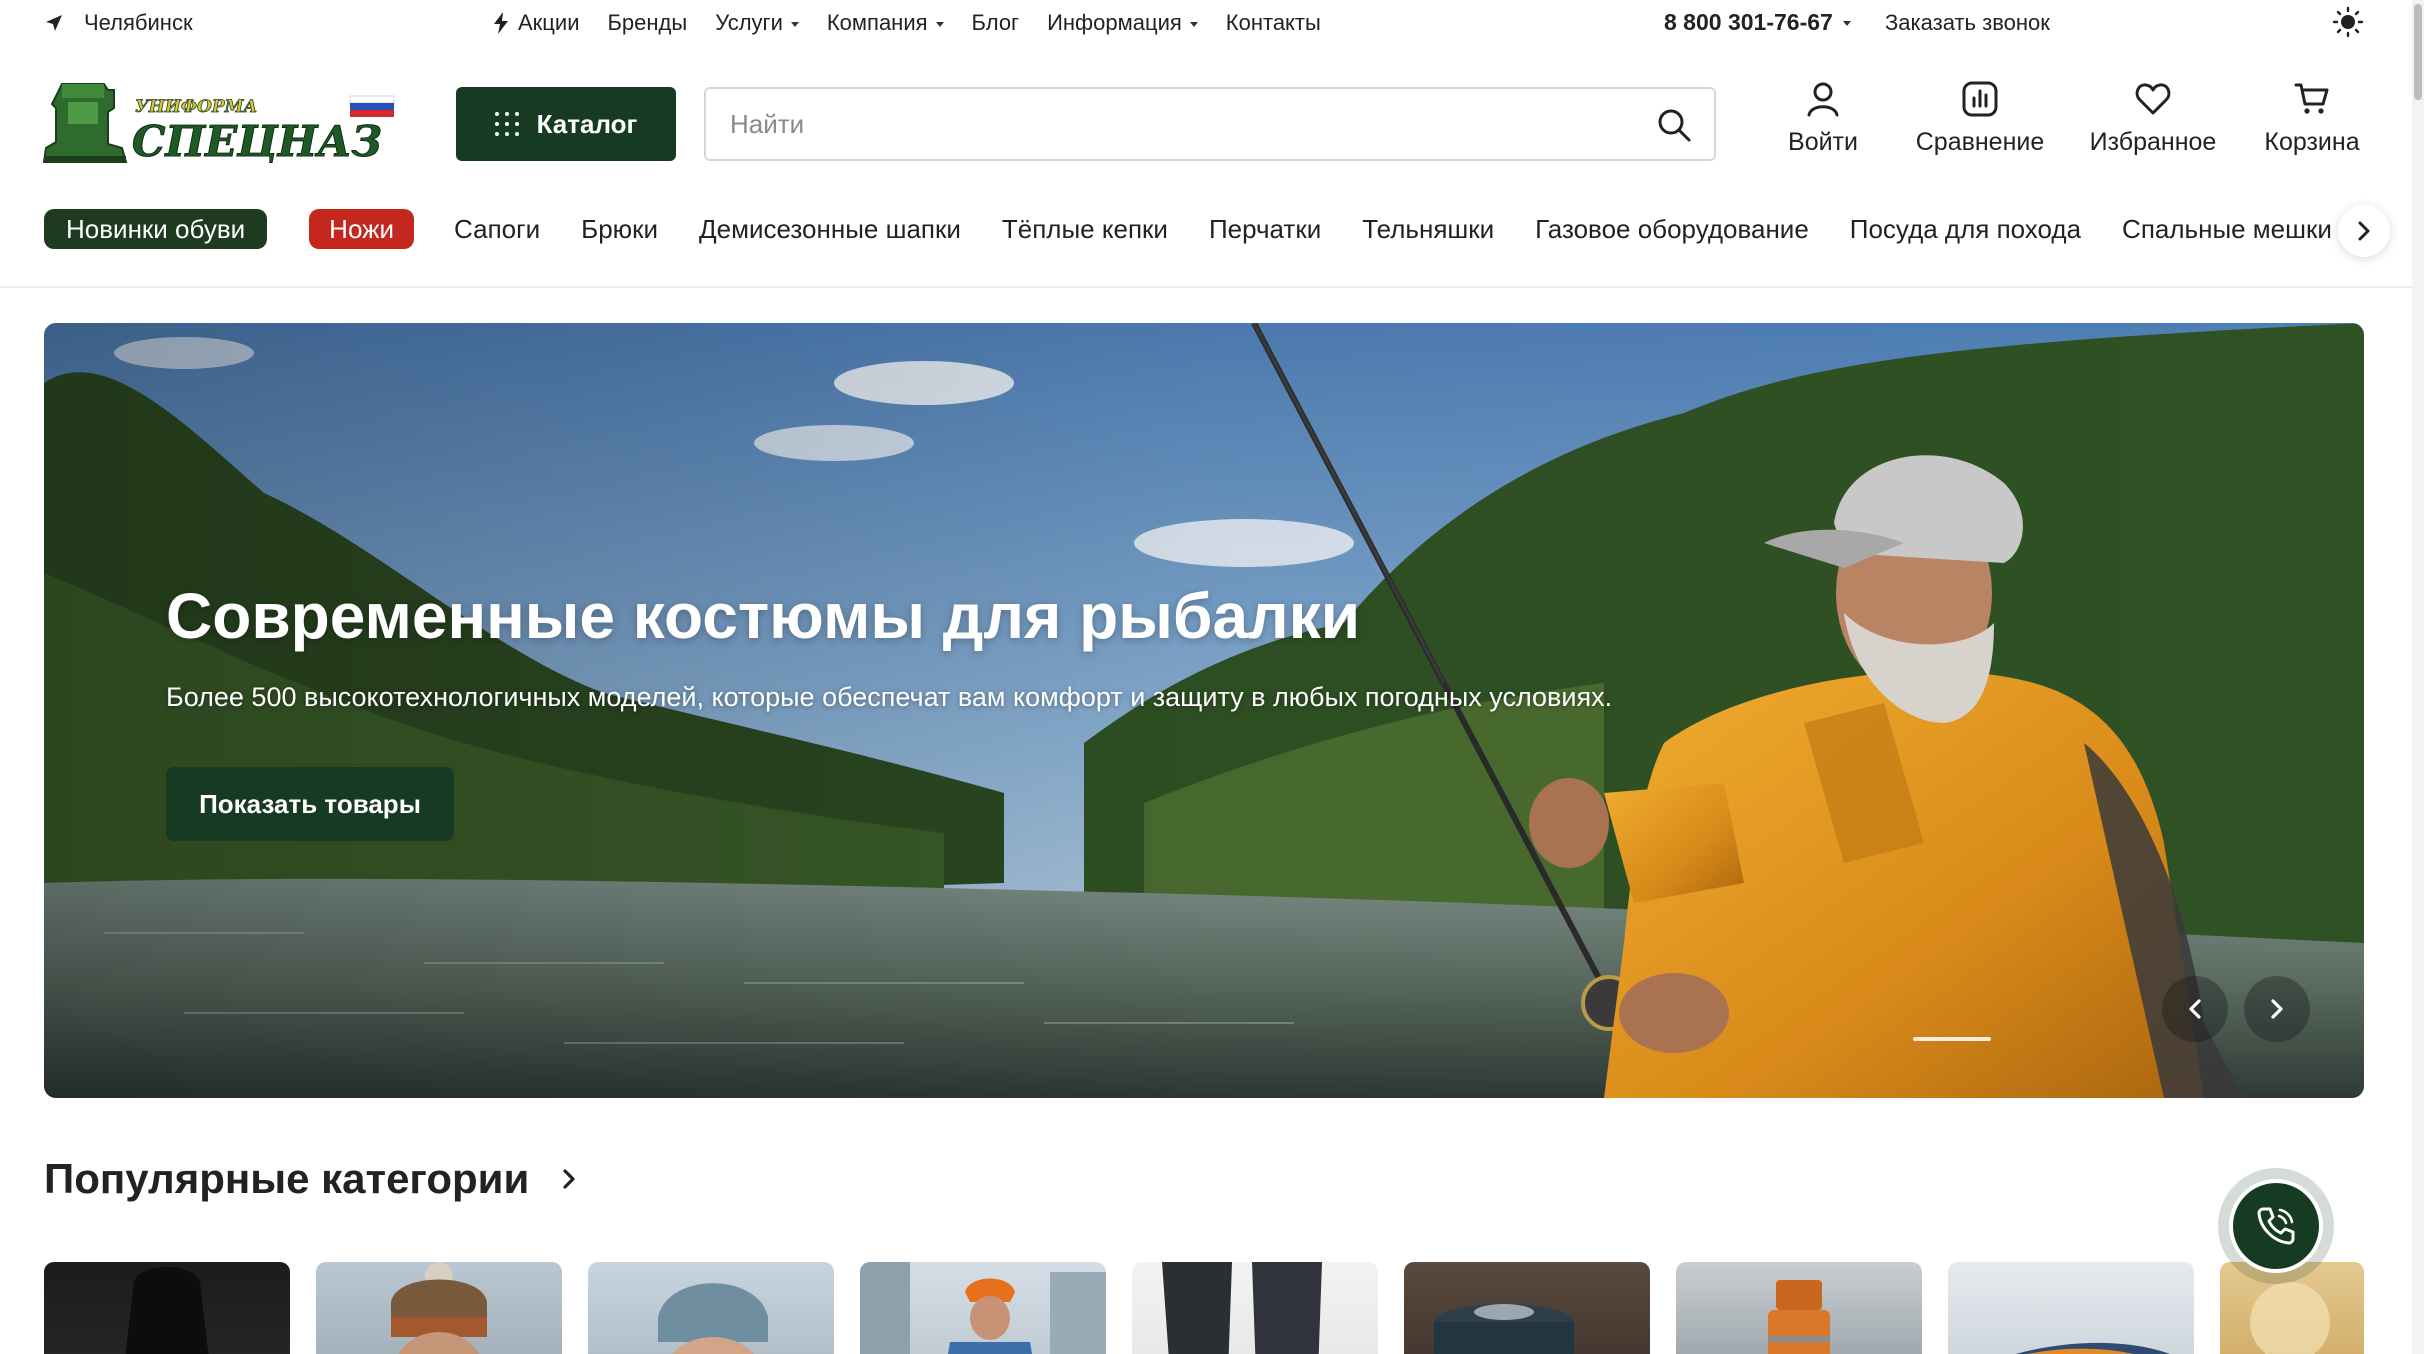 Image resolution: width=2424 pixels, height=1354 pixels. What do you see at coordinates (1428, 229) in the screenshot?
I see `chip-striped-shirts: Тельняшки` at bounding box center [1428, 229].